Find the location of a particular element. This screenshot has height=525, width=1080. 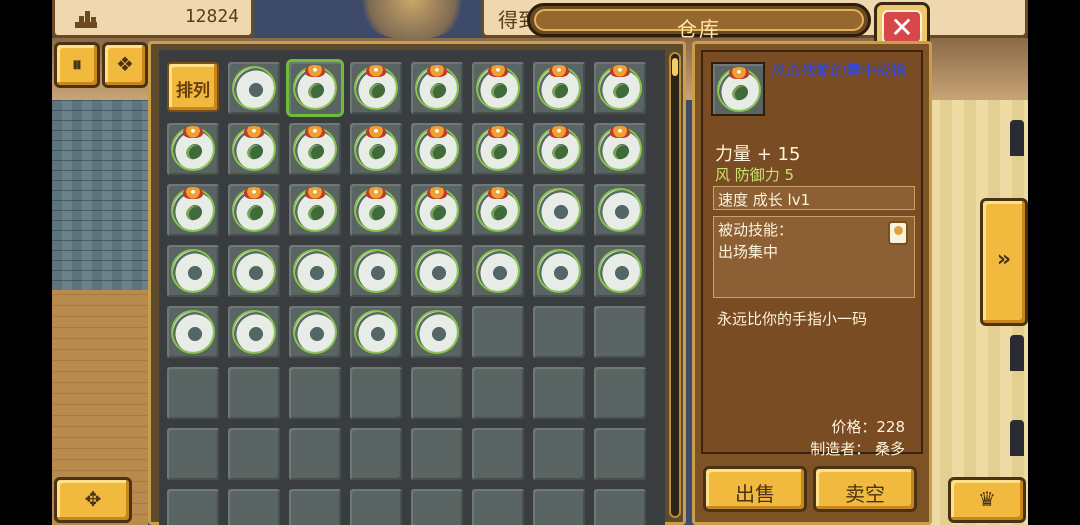

gems-button: ❖ is located at coordinates (125, 65).